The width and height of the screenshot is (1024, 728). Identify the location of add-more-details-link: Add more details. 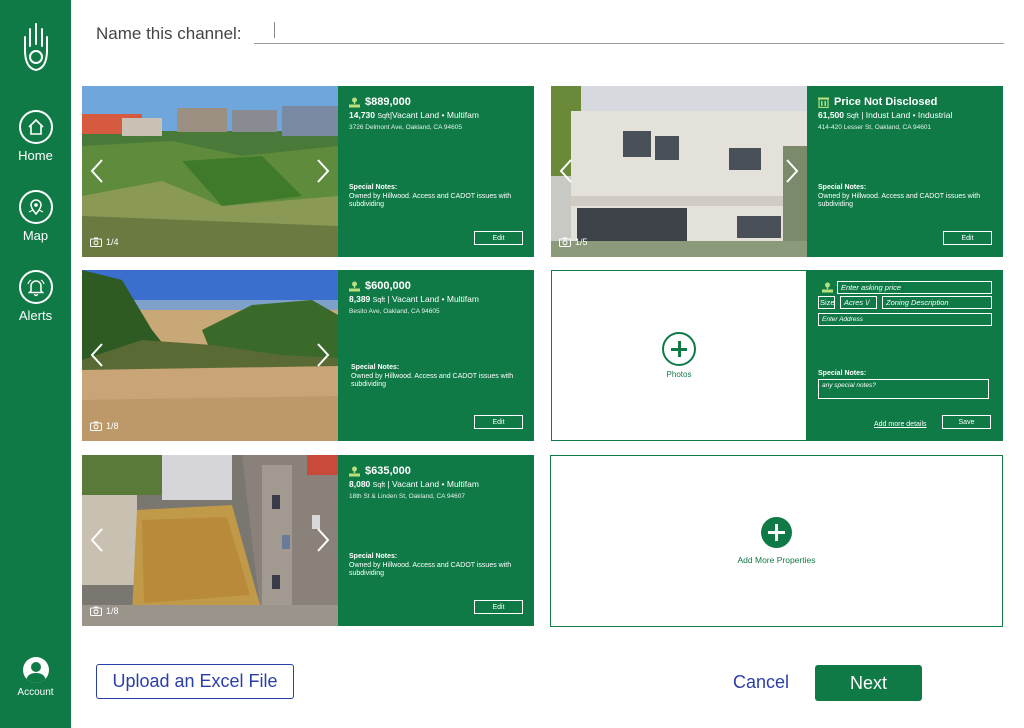
(900, 424).